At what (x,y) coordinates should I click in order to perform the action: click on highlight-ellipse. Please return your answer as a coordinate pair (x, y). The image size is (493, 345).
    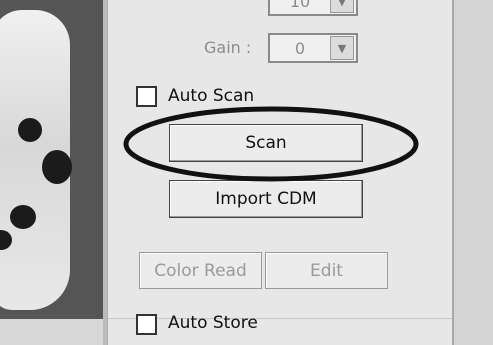
    Looking at the image, I should click on (271, 144).